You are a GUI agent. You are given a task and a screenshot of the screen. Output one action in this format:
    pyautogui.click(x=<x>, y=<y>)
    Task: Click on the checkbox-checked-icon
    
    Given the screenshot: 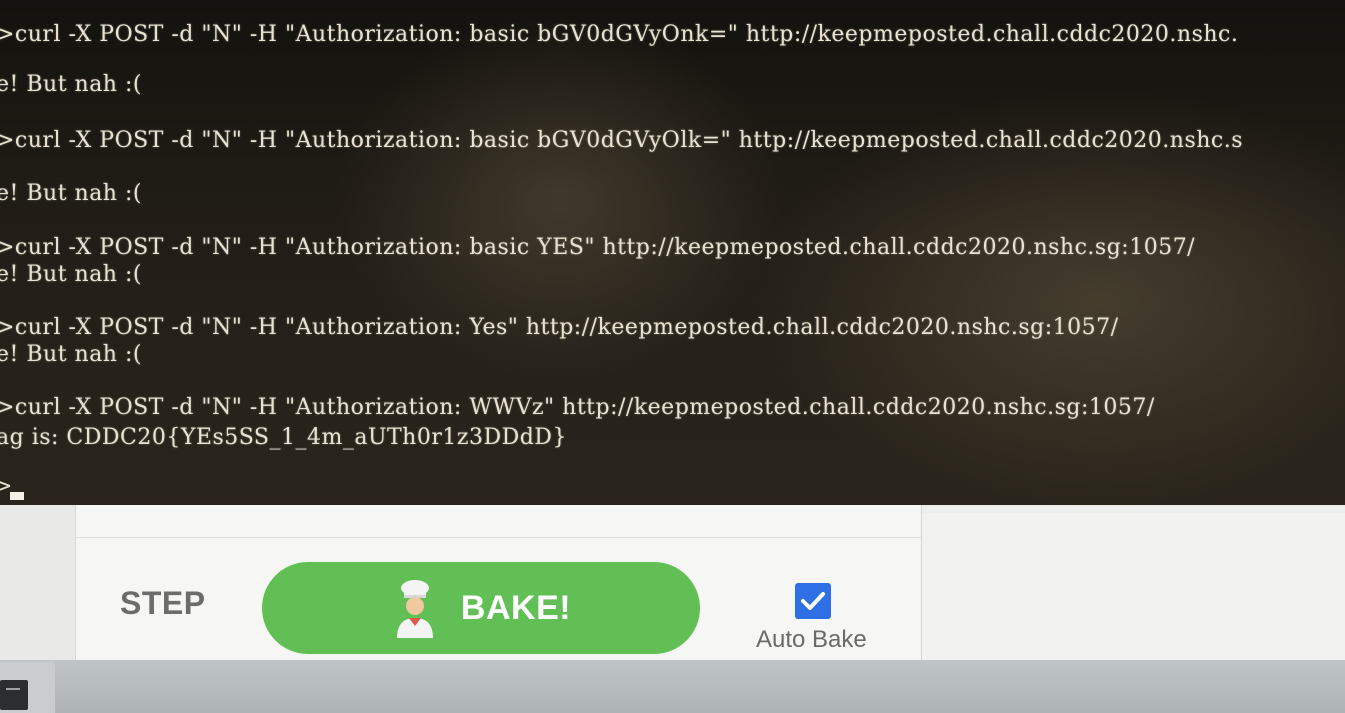 What is the action you would take?
    pyautogui.click(x=813, y=601)
    